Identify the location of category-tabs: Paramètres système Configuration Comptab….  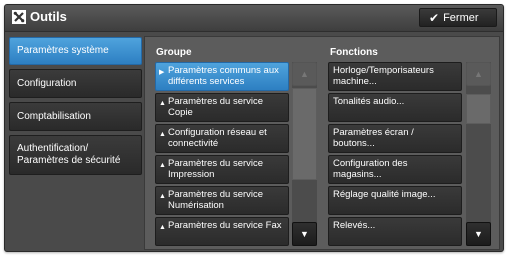
(75, 108).